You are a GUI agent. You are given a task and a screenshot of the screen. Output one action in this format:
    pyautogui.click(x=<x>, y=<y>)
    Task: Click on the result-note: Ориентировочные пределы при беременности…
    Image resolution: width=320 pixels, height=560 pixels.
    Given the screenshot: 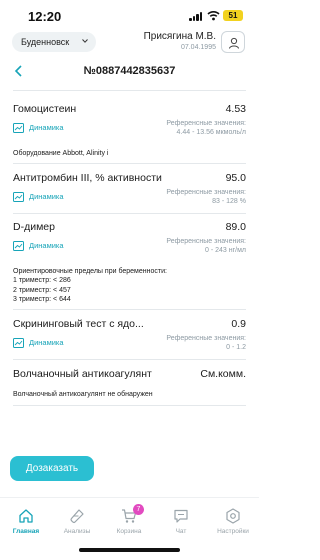 What is the action you would take?
    pyautogui.click(x=90, y=285)
    